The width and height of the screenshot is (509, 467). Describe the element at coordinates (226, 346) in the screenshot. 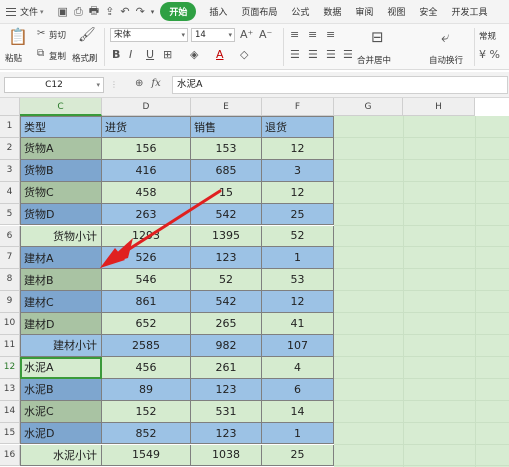

I see `cell-e11: 982` at that location.